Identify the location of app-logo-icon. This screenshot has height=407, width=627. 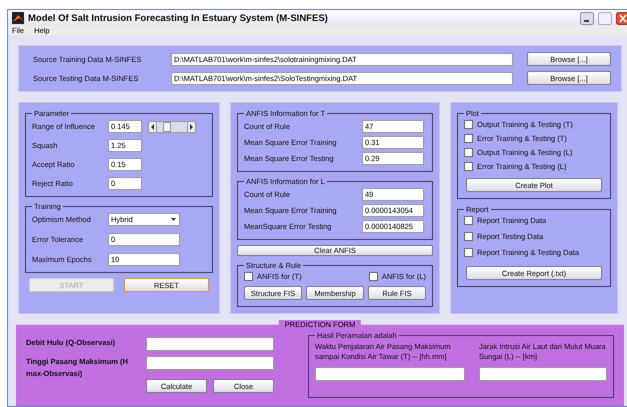
(18, 18).